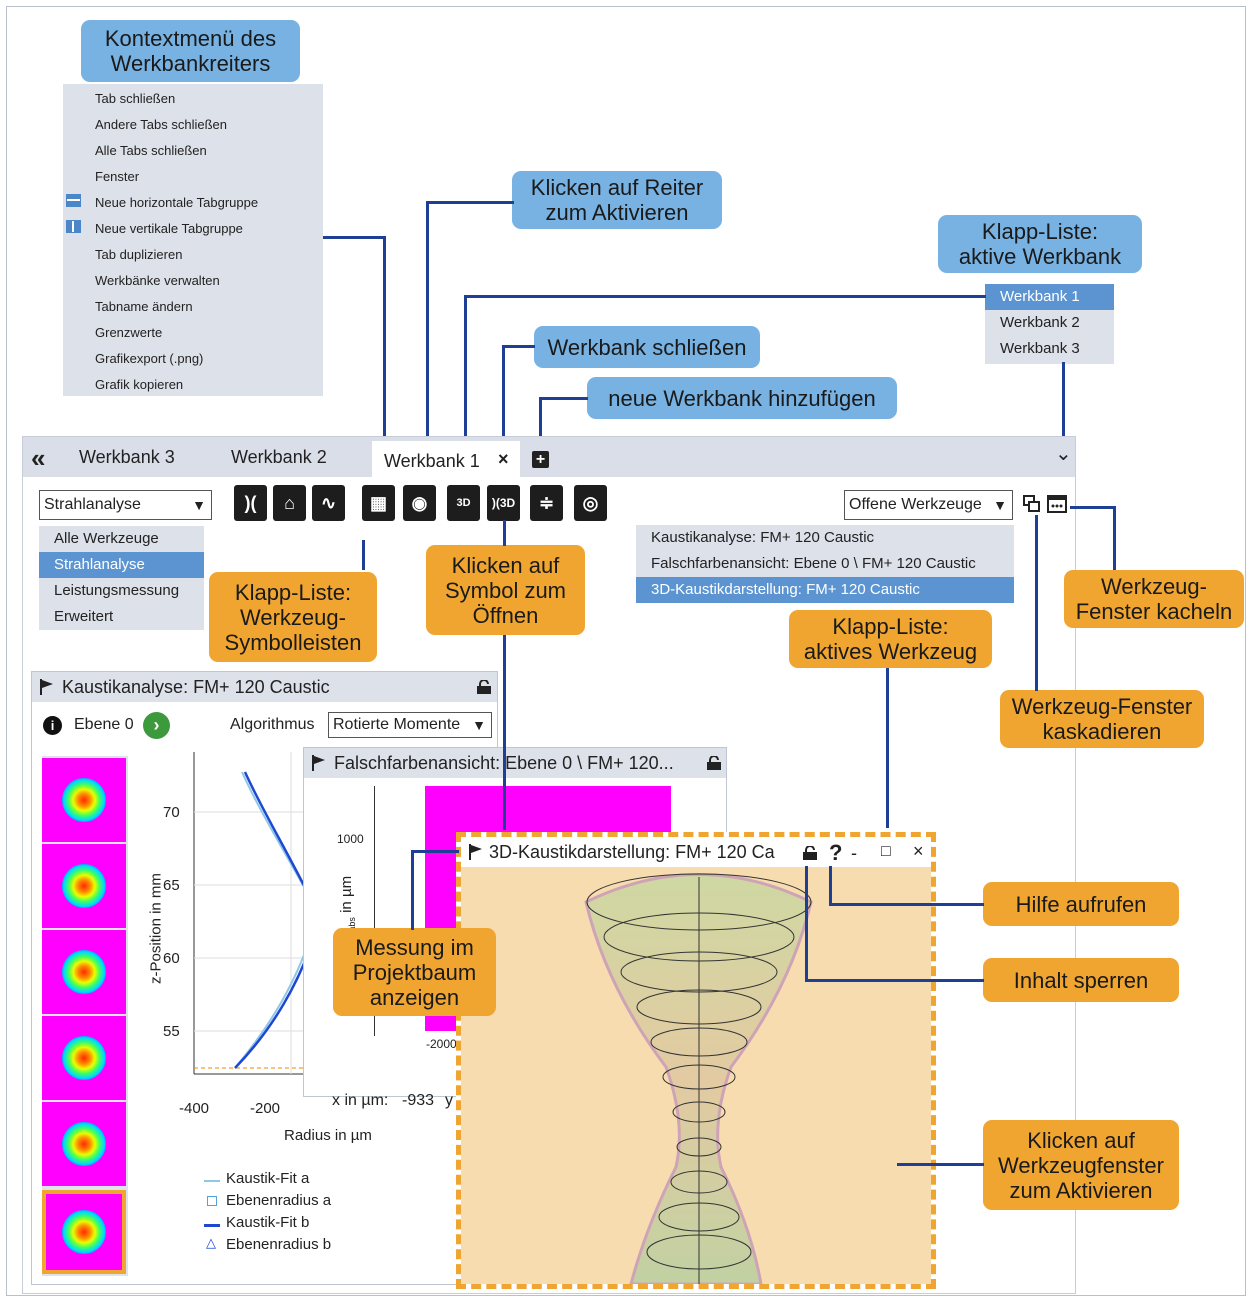  I want to click on plane-thumbnail-selected, so click(84, 1232).